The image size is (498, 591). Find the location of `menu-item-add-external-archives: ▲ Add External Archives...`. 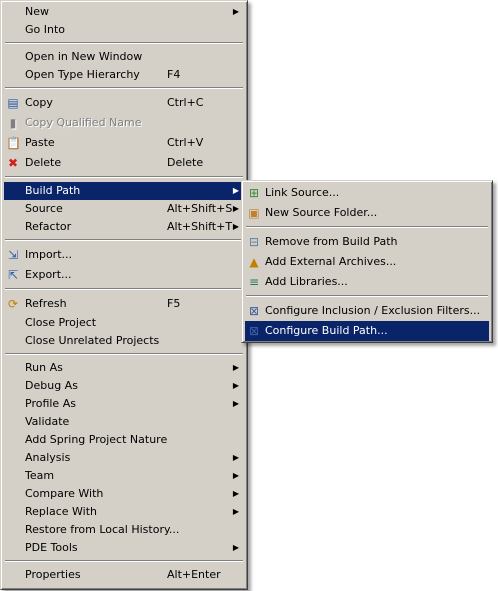

menu-item-add-external-archives: ▲ Add External Archives... is located at coordinates (367, 262).